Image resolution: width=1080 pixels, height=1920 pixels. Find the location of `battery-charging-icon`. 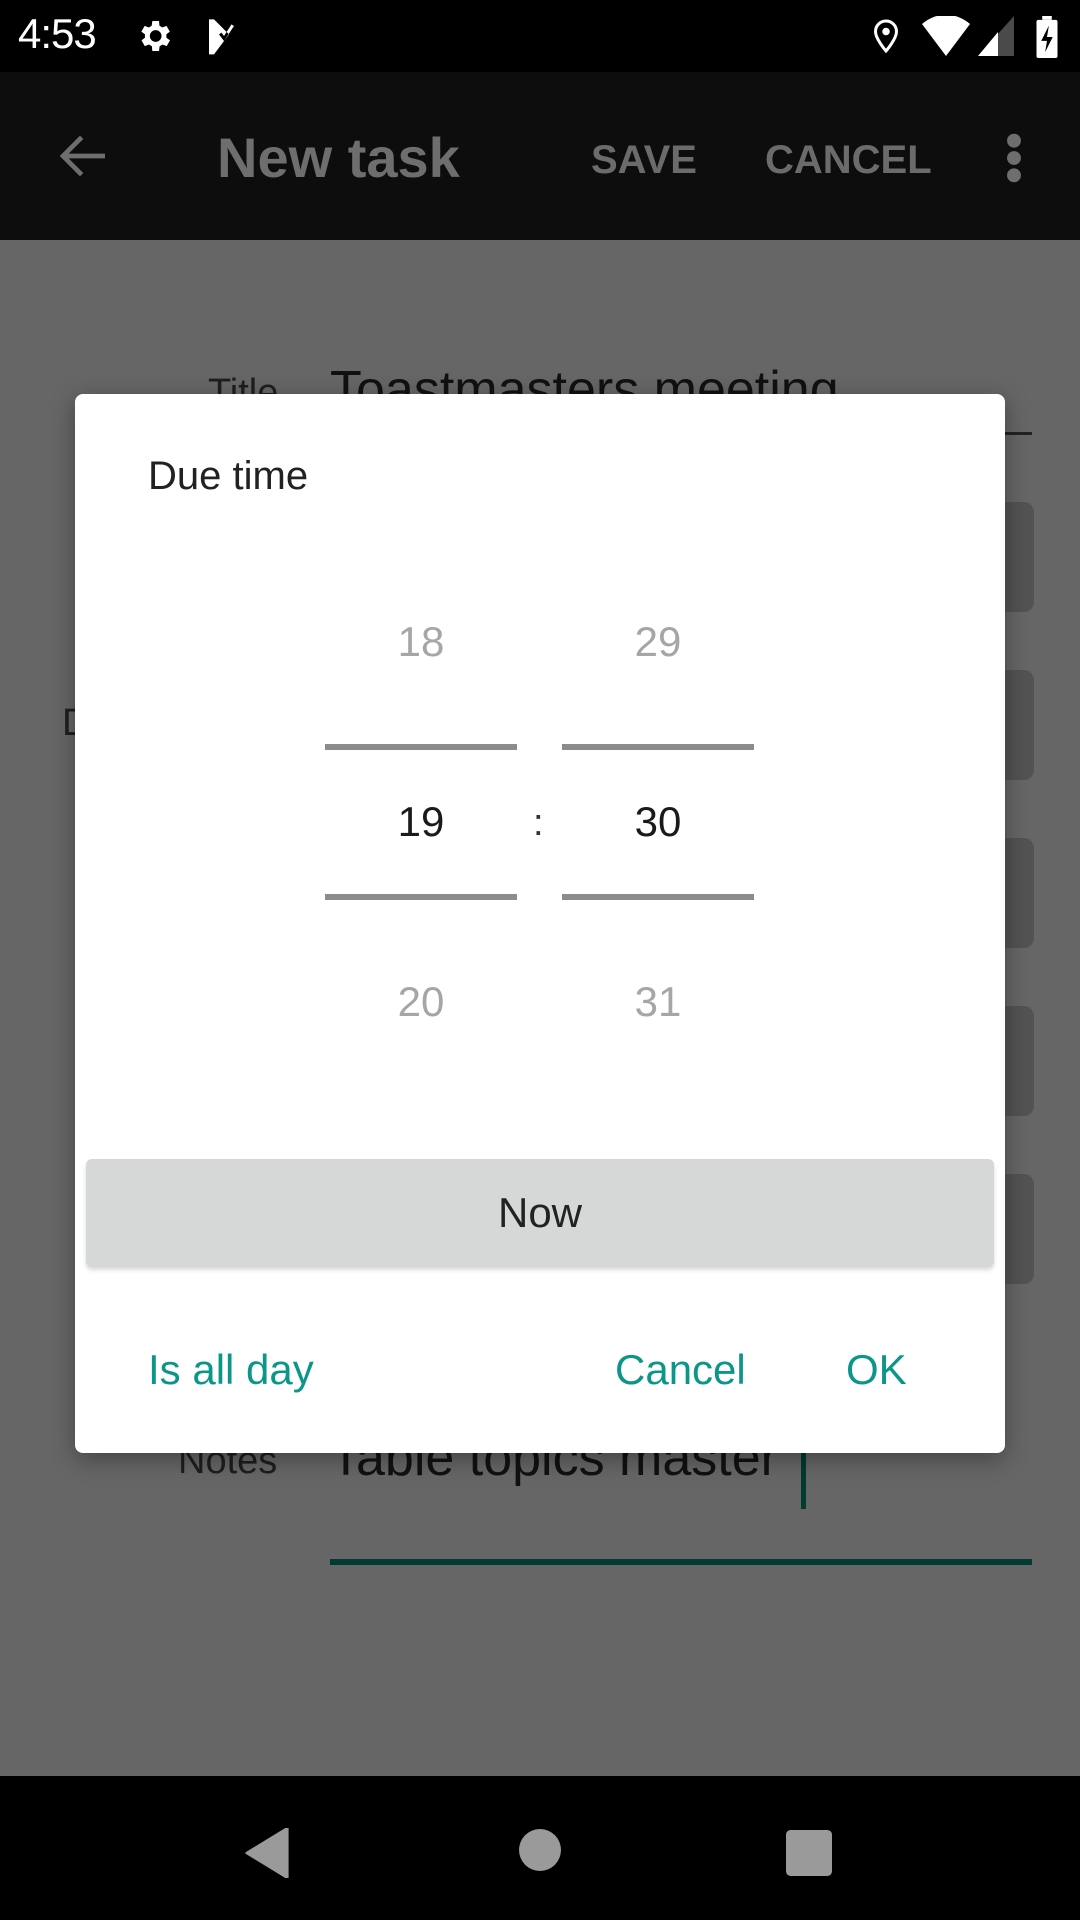

battery-charging-icon is located at coordinates (1047, 39).